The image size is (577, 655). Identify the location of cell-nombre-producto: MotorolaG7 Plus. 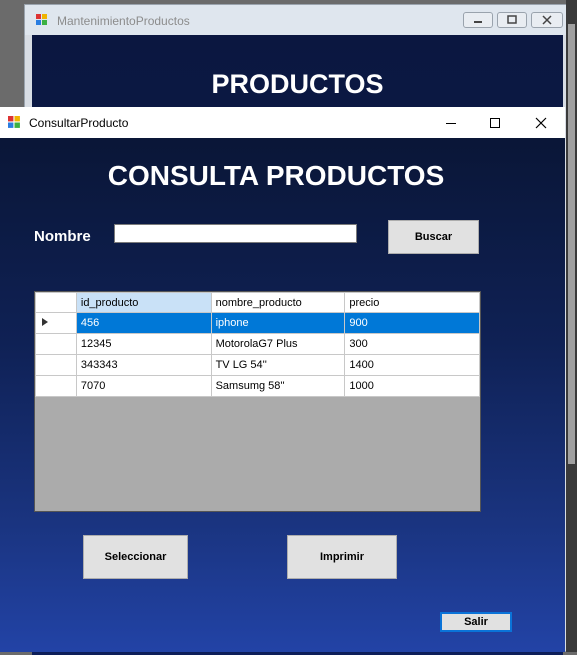
(278, 344).